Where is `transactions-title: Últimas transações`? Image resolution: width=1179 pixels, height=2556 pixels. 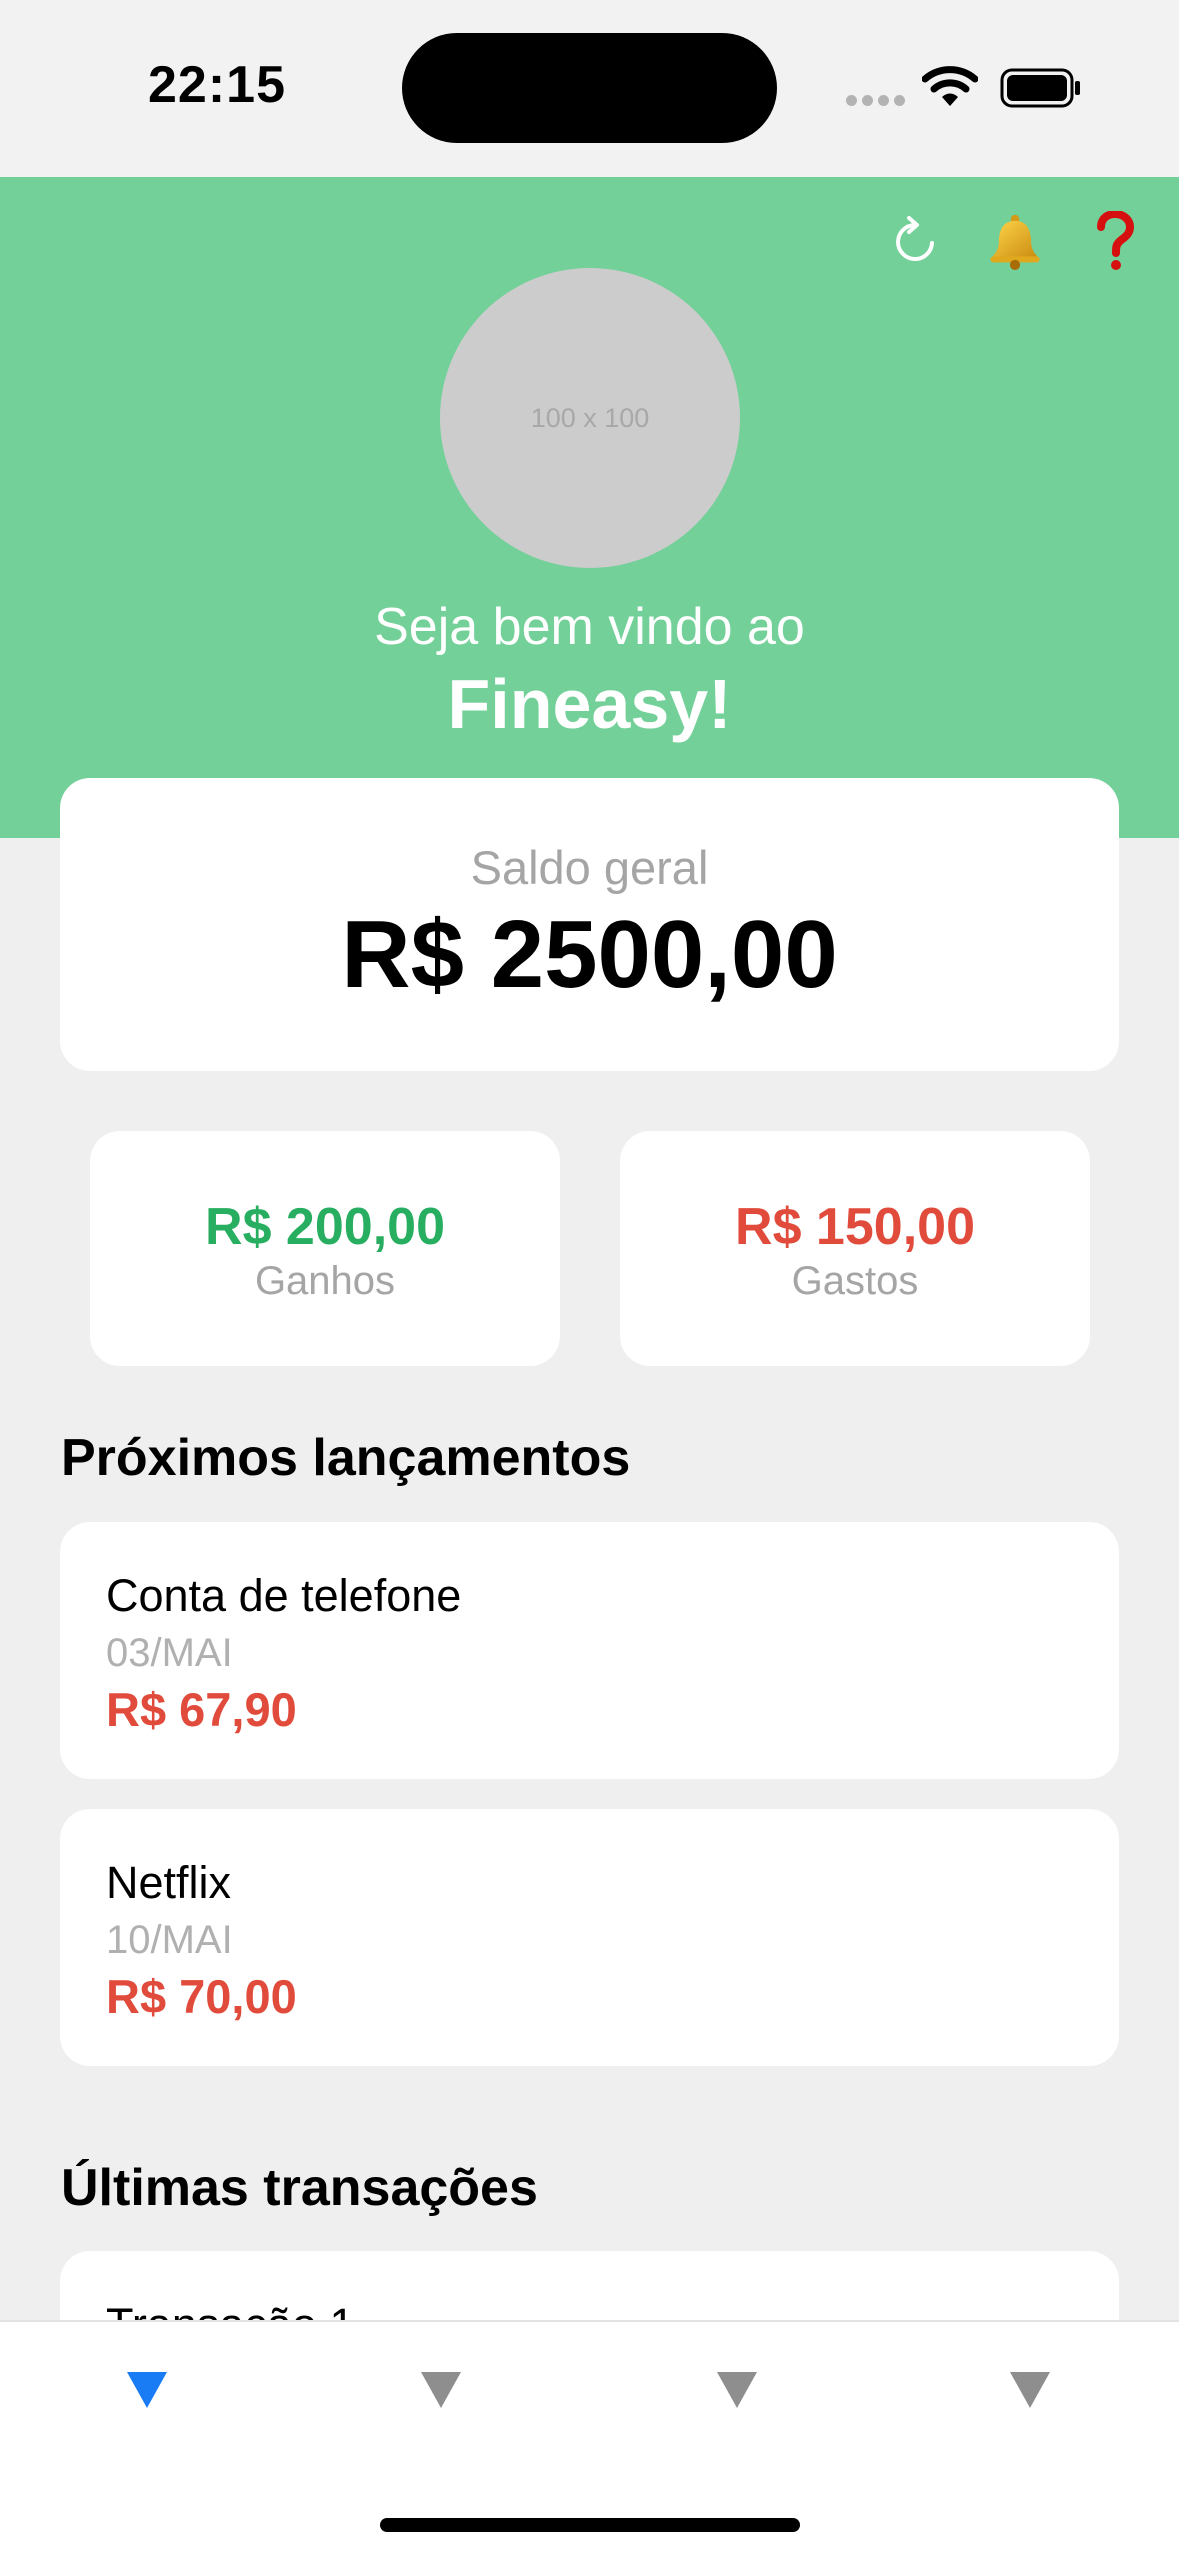 transactions-title: Últimas transações is located at coordinates (299, 2188).